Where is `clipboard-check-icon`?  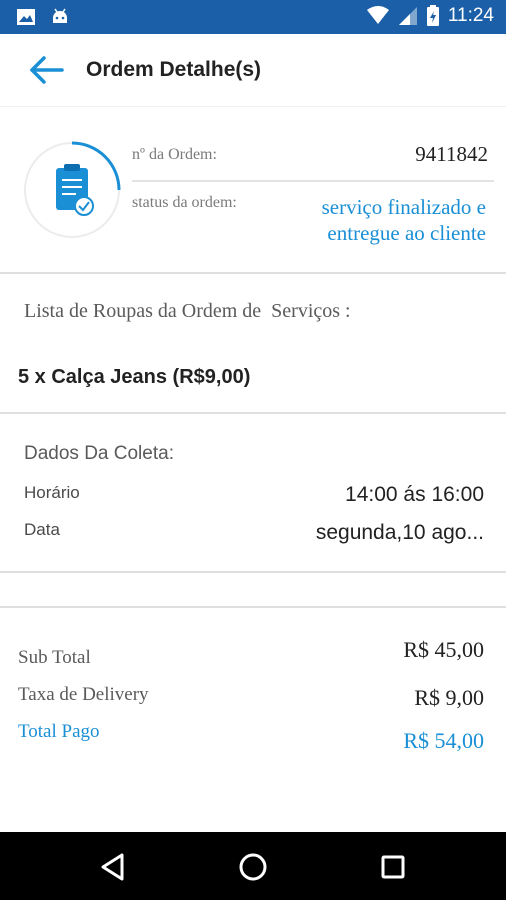
clipboard-check-icon is located at coordinates (72, 189).